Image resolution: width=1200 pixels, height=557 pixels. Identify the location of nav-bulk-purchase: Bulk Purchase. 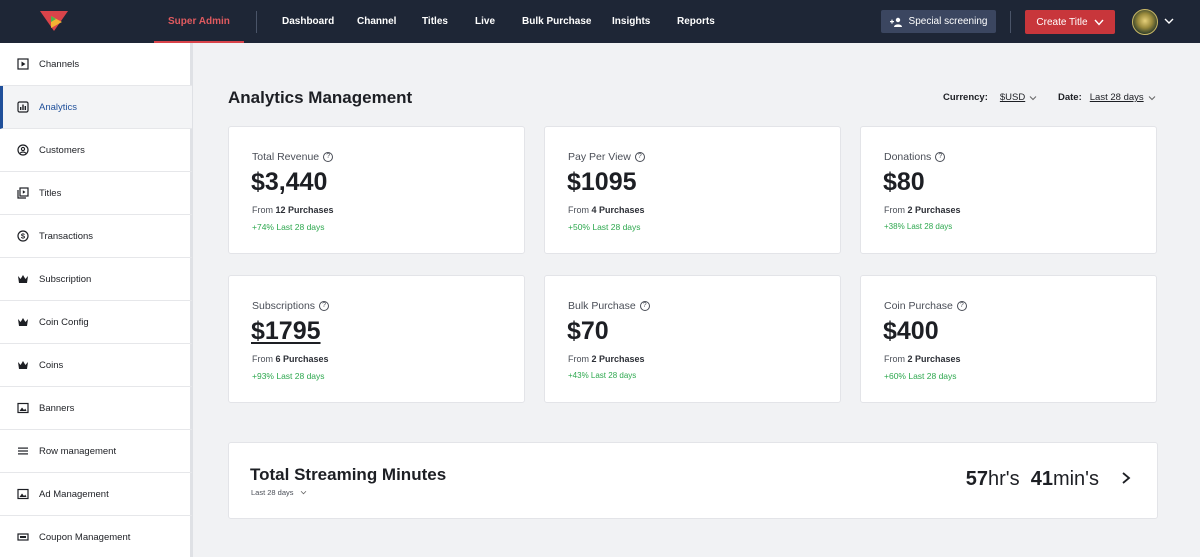
(556, 21).